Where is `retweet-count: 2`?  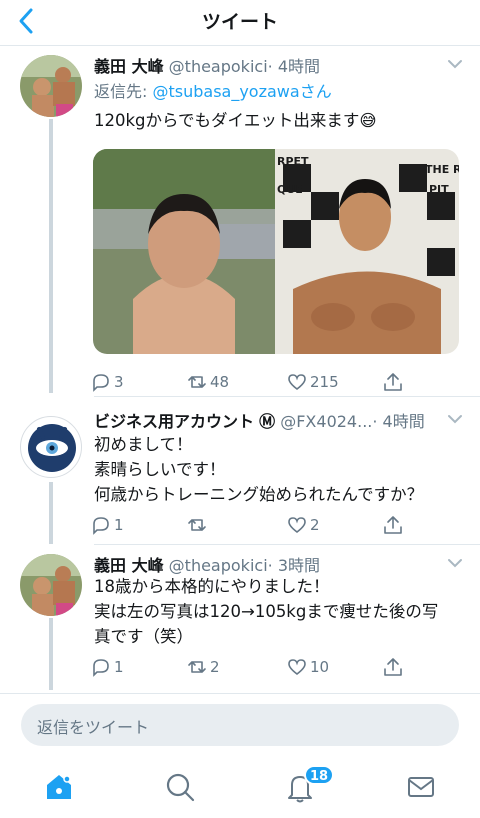 retweet-count: 2 is located at coordinates (215, 667).